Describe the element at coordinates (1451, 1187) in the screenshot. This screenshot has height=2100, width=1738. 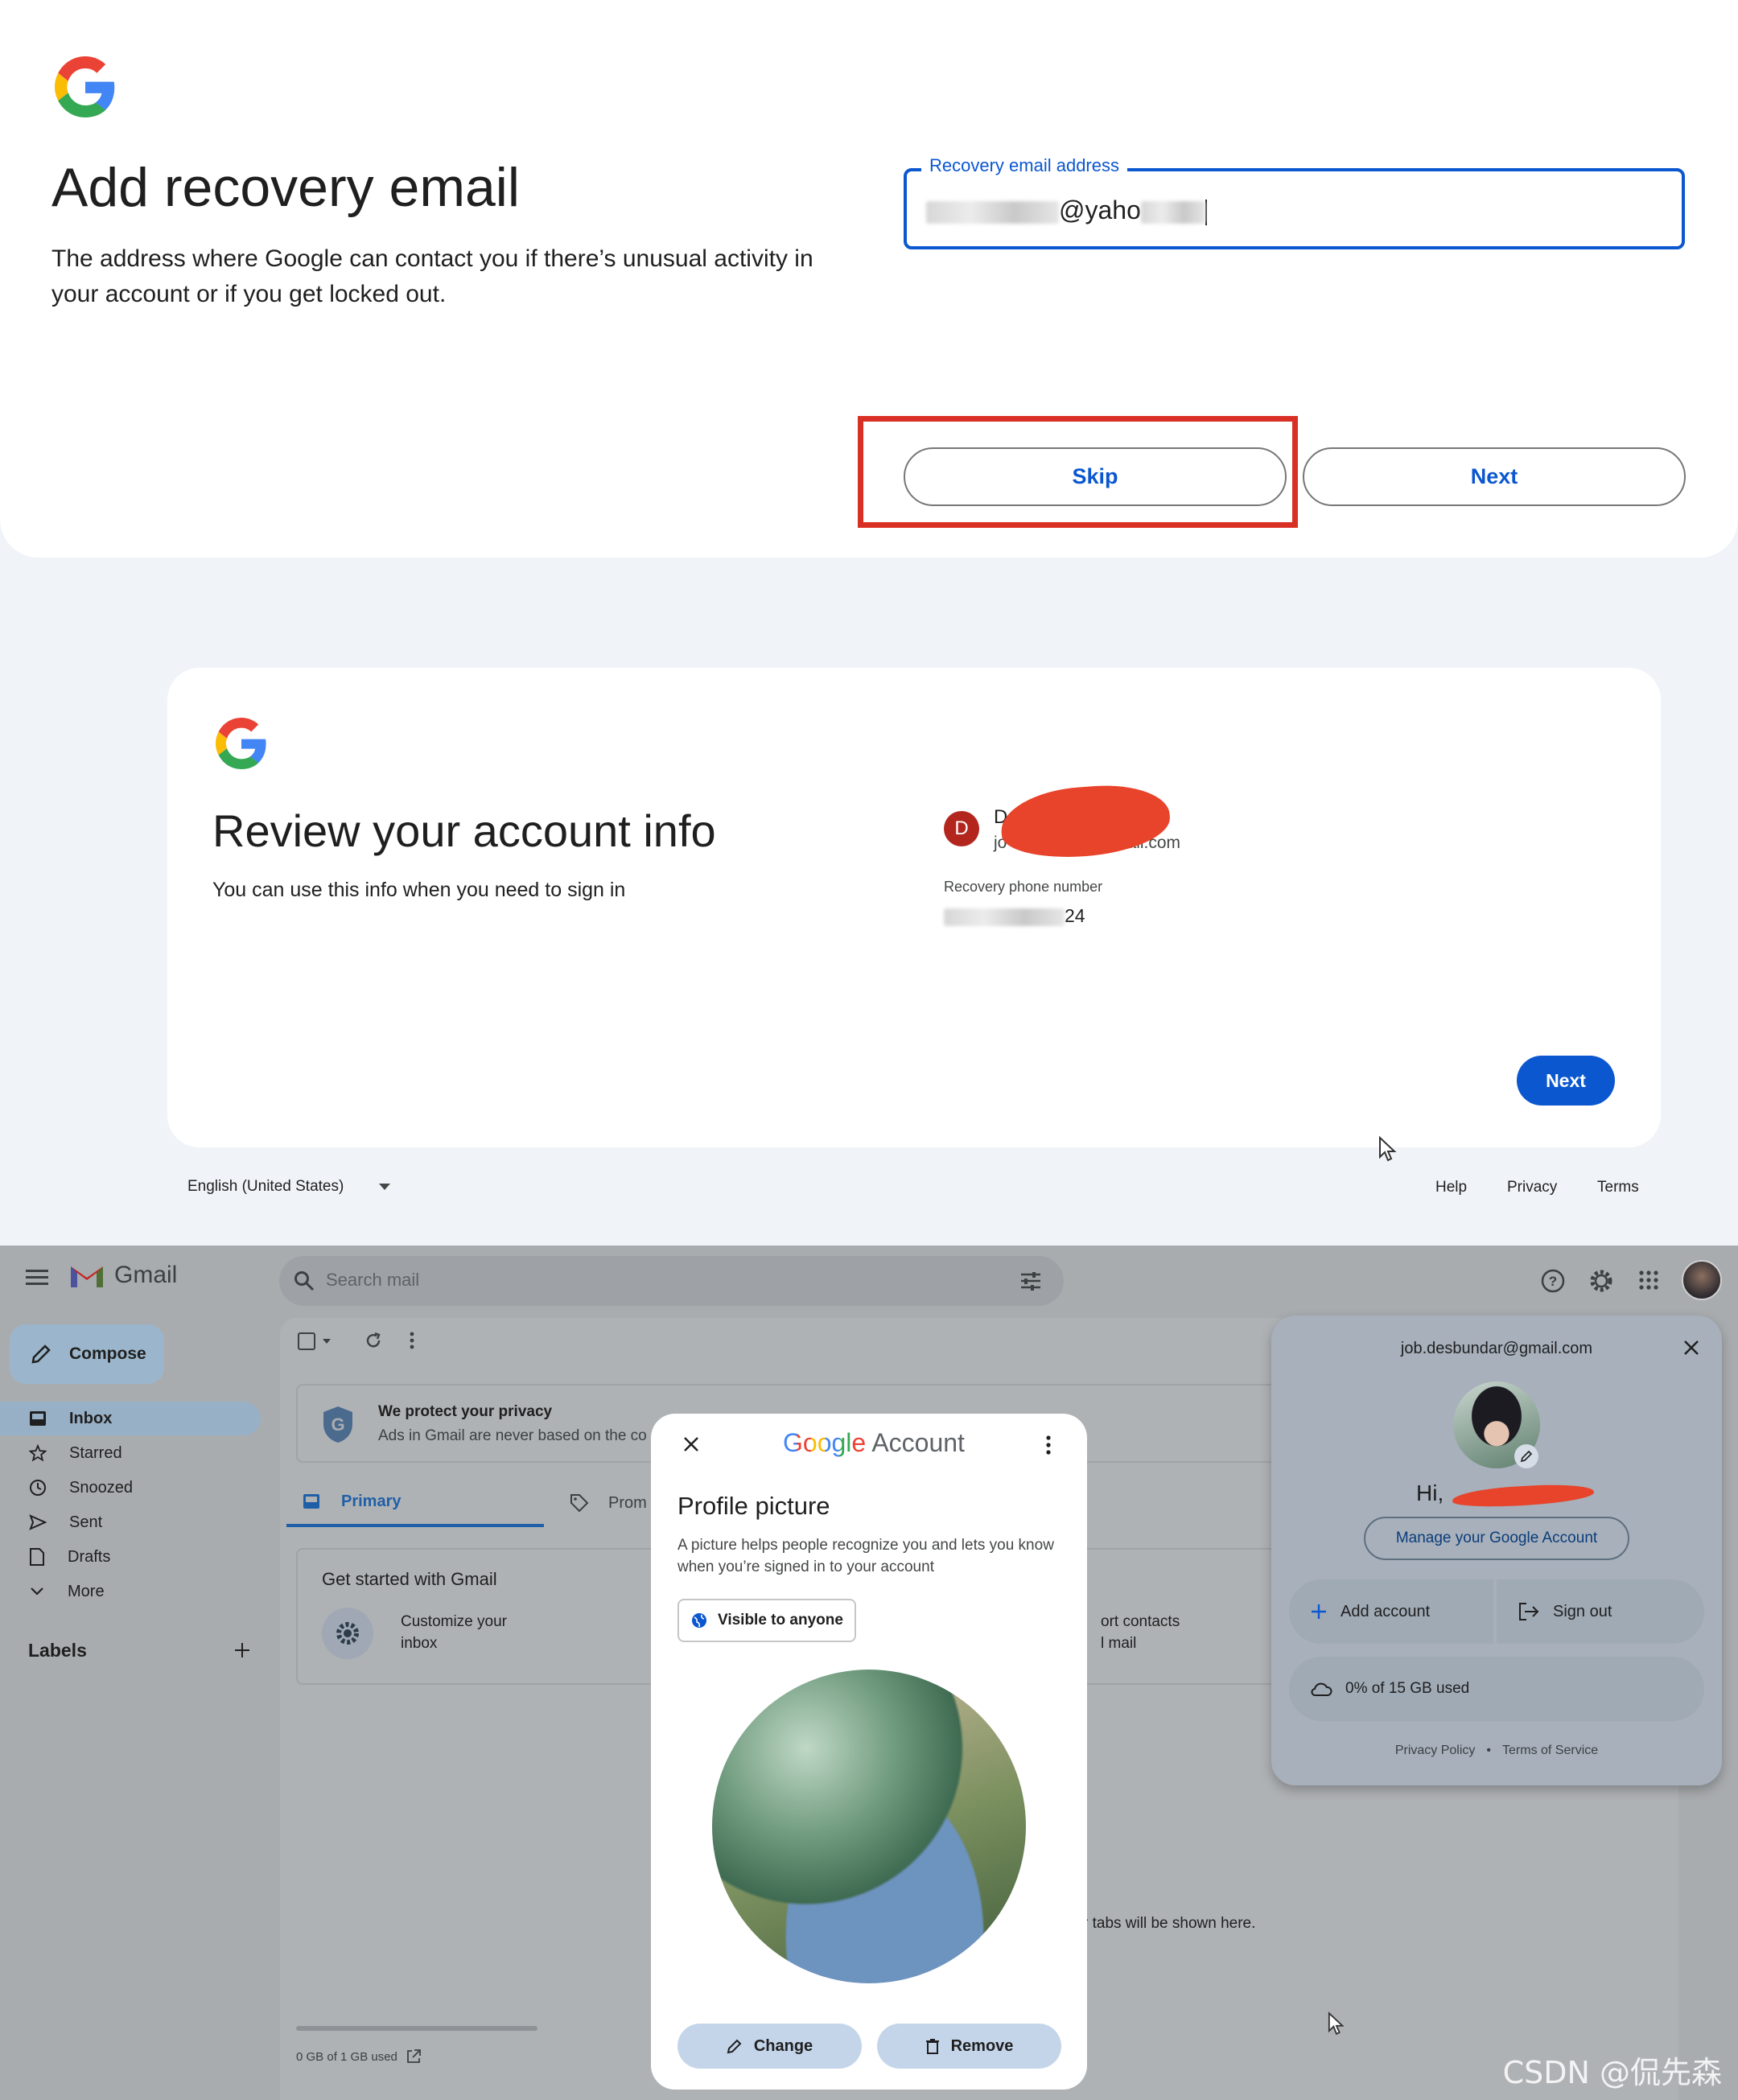
I see `help-link: Help` at that location.